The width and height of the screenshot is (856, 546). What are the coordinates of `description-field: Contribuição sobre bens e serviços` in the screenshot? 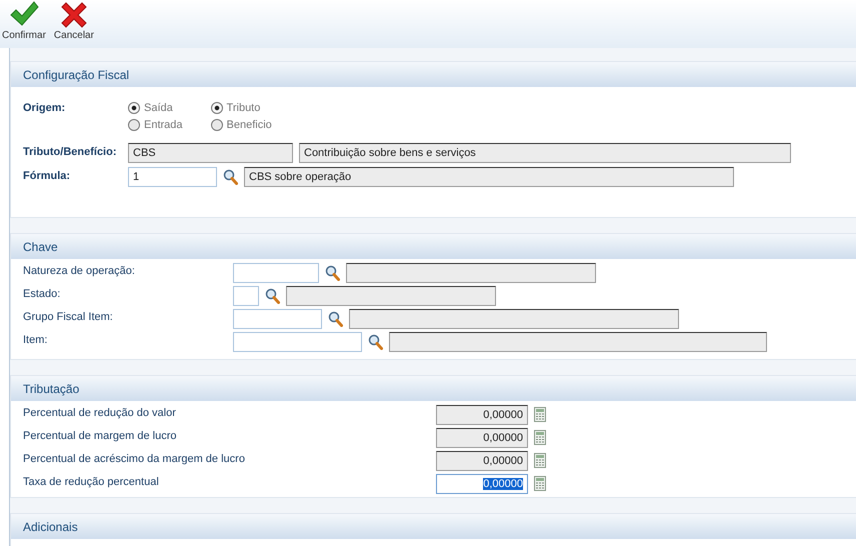 It's located at (545, 153).